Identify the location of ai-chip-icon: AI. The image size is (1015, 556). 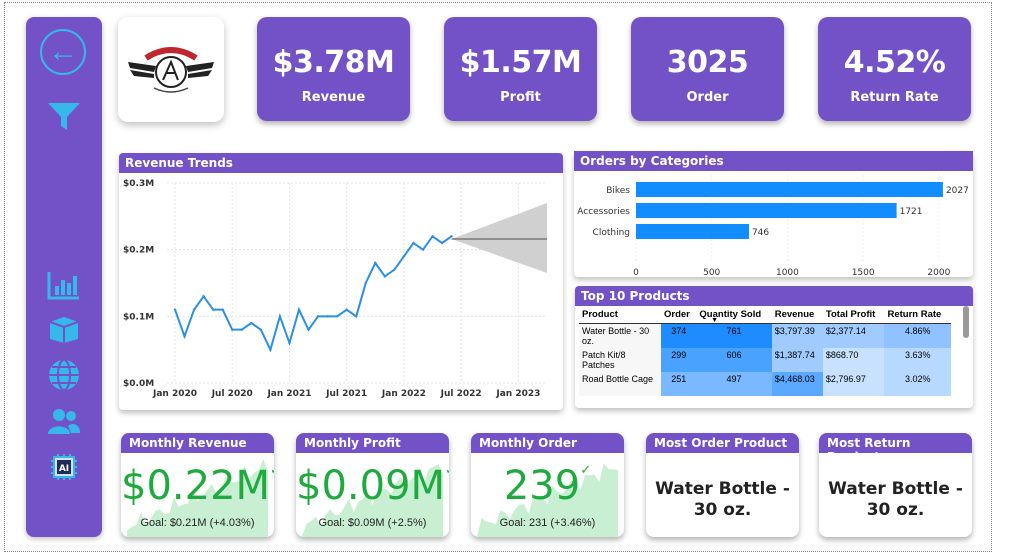
(64, 467).